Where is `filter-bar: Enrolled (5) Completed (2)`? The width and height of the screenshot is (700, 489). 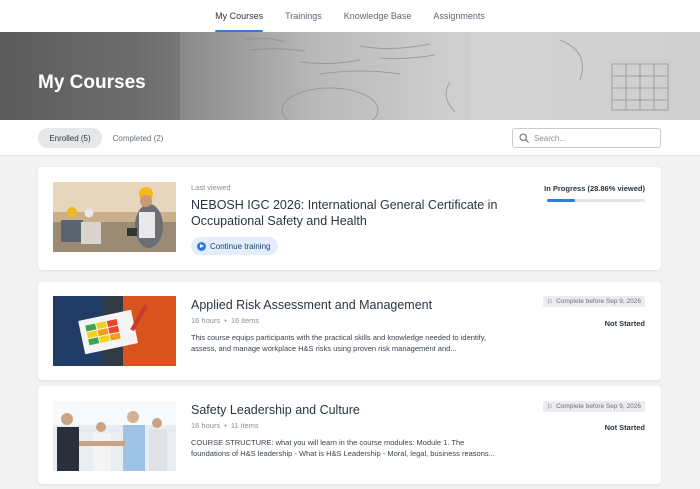
filter-bar: Enrolled (5) Completed (2) is located at coordinates (350, 138).